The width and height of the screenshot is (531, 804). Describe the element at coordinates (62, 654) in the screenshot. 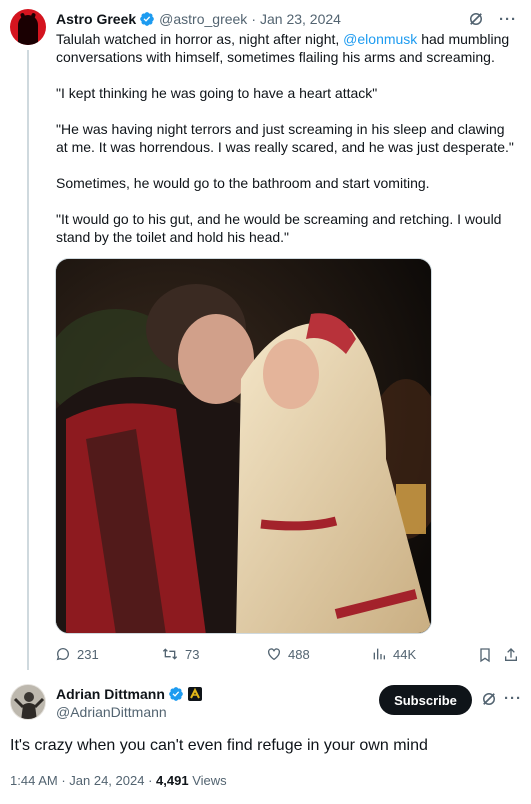

I see `reply-icon` at that location.